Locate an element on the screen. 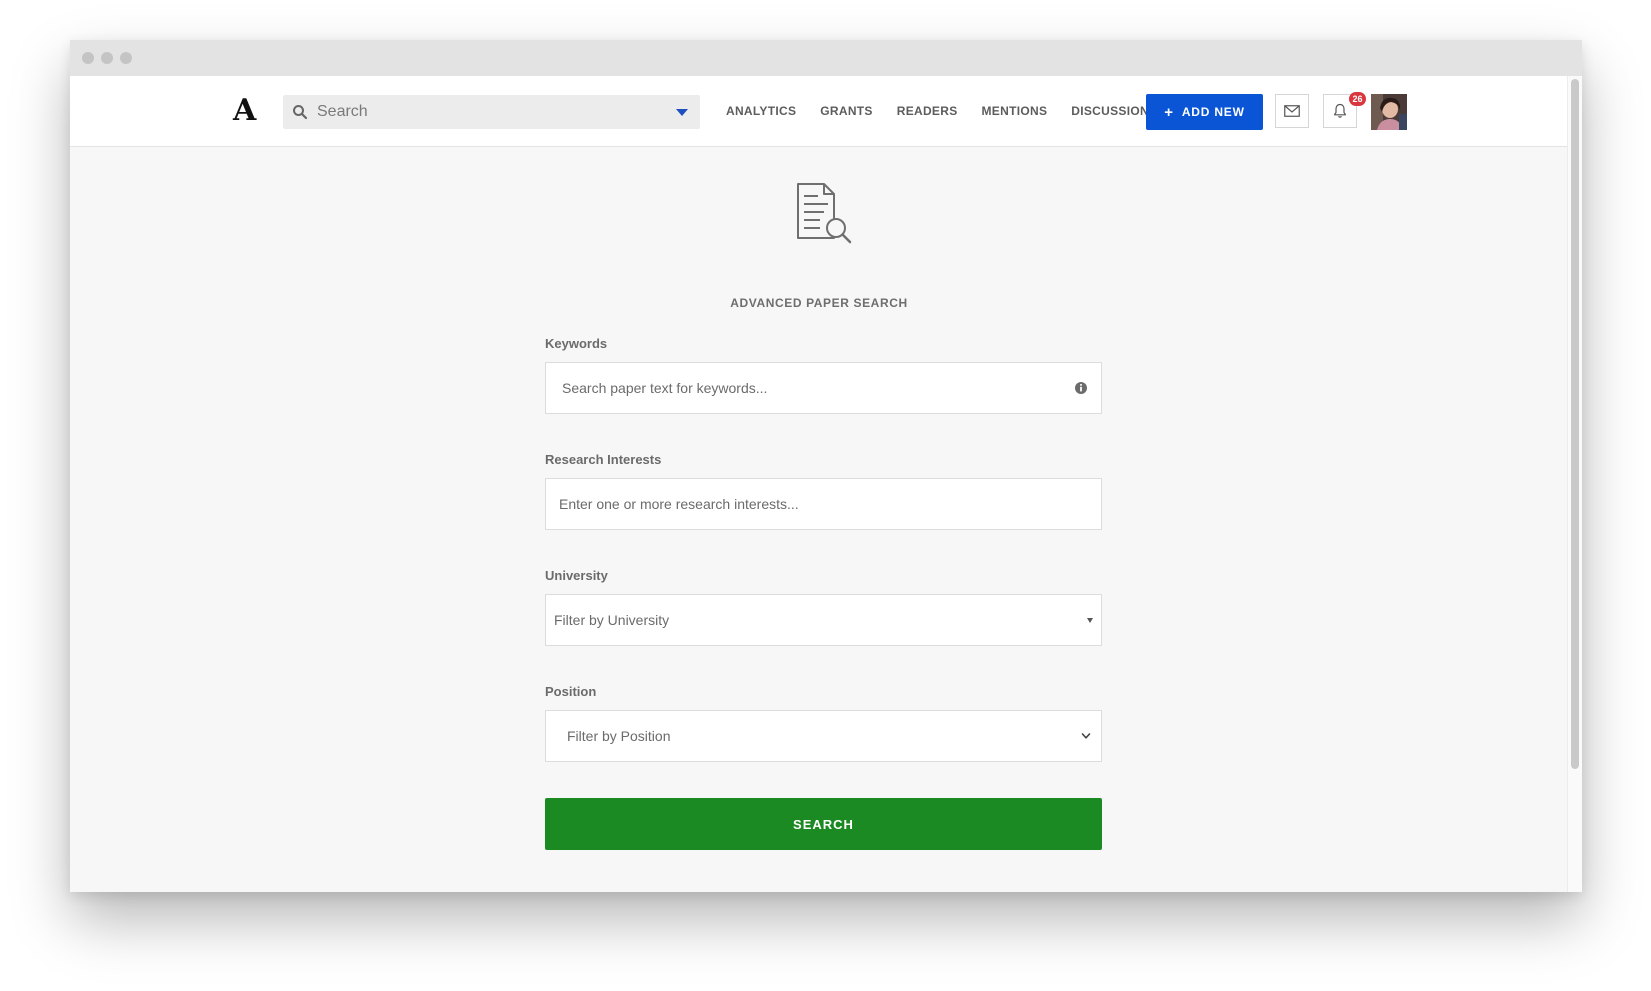 This screenshot has height=991, width=1651. messages-button is located at coordinates (1292, 111).